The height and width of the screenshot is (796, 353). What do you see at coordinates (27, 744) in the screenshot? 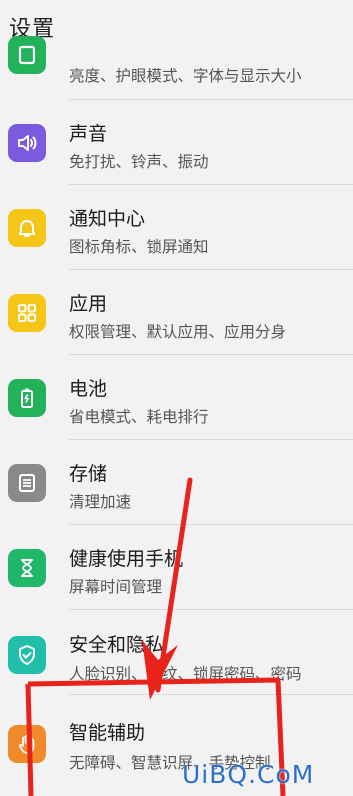
I see `hand-icon` at bounding box center [27, 744].